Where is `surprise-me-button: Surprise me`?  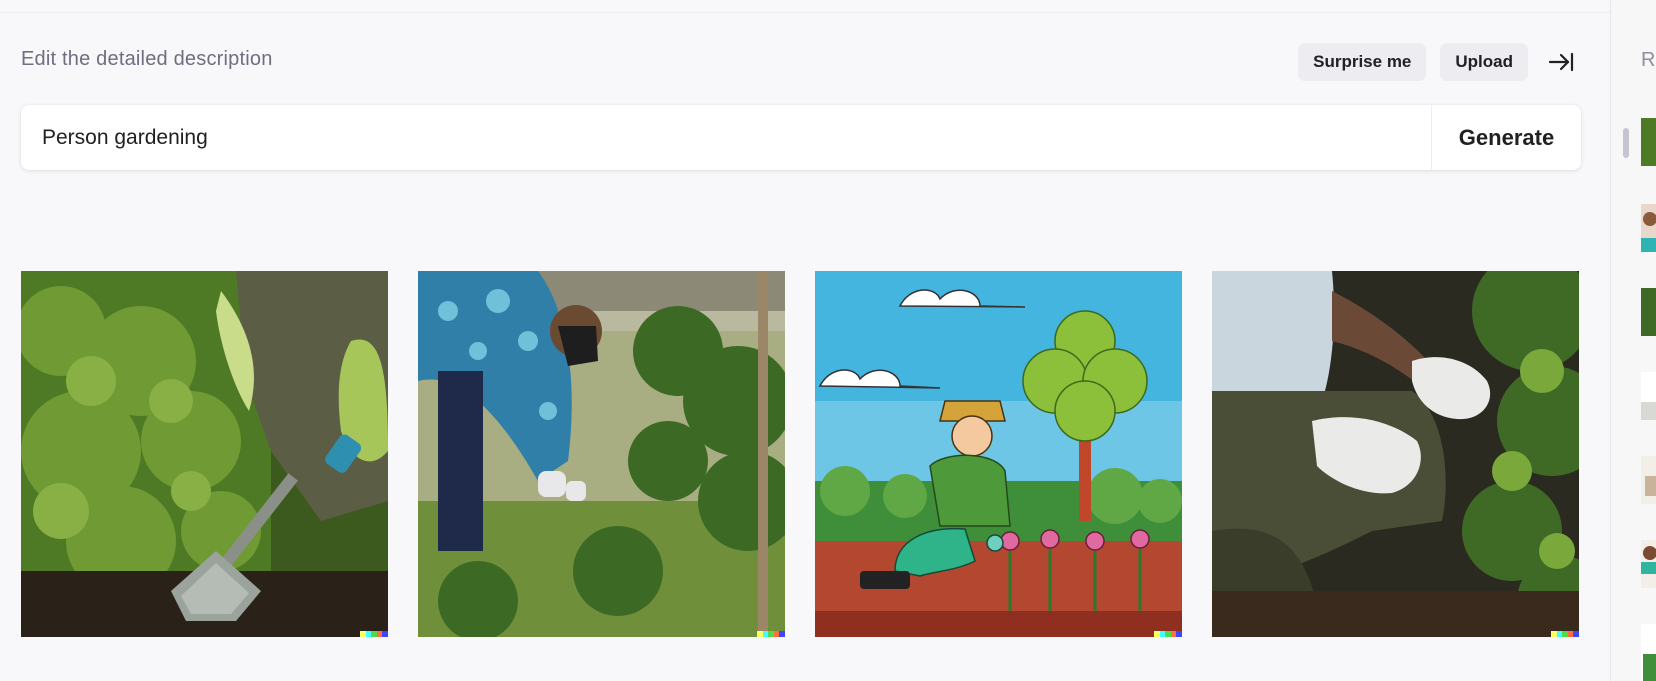 surprise-me-button: Surprise me is located at coordinates (1362, 62).